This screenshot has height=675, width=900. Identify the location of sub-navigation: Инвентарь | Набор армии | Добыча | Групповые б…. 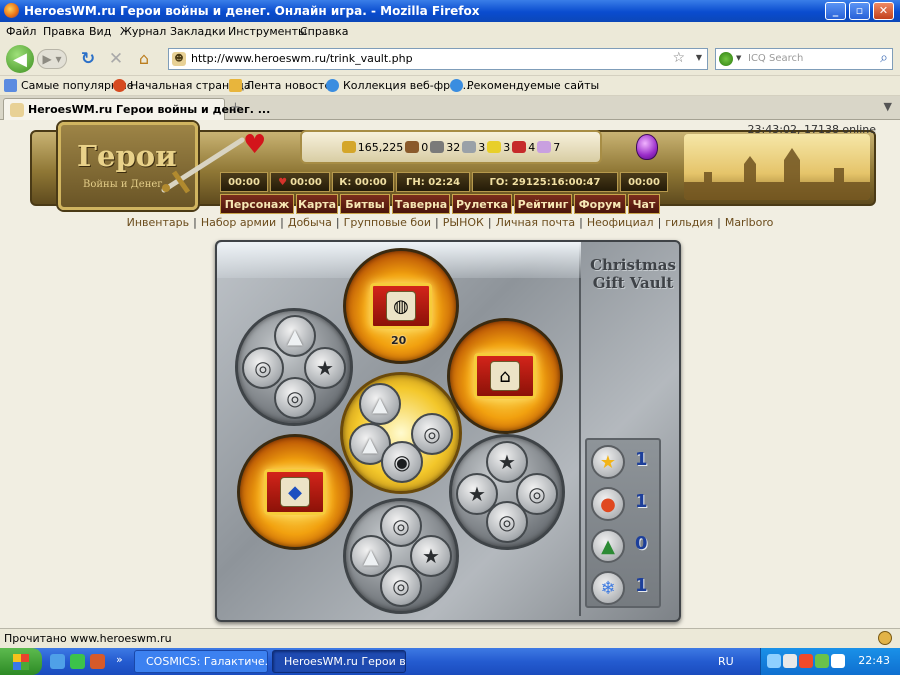
(450, 222).